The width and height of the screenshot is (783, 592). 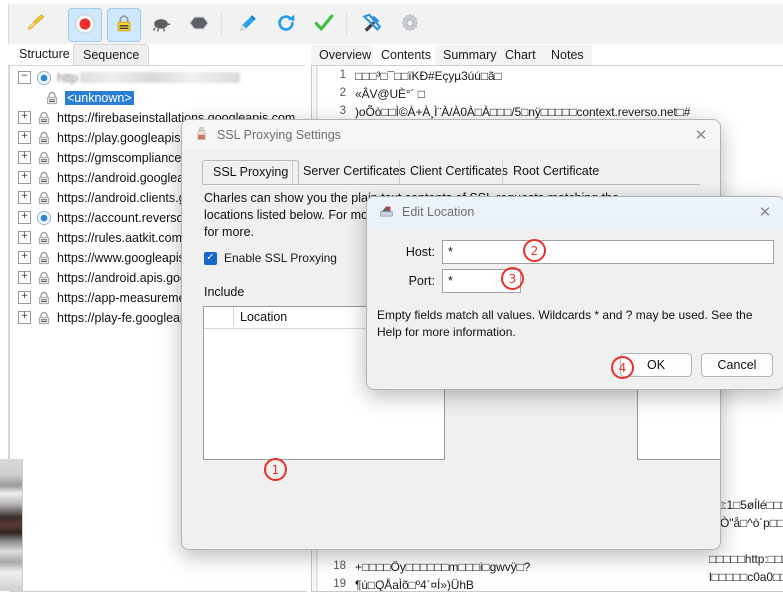 I want to click on edit-ok-label: OK, so click(x=656, y=365).